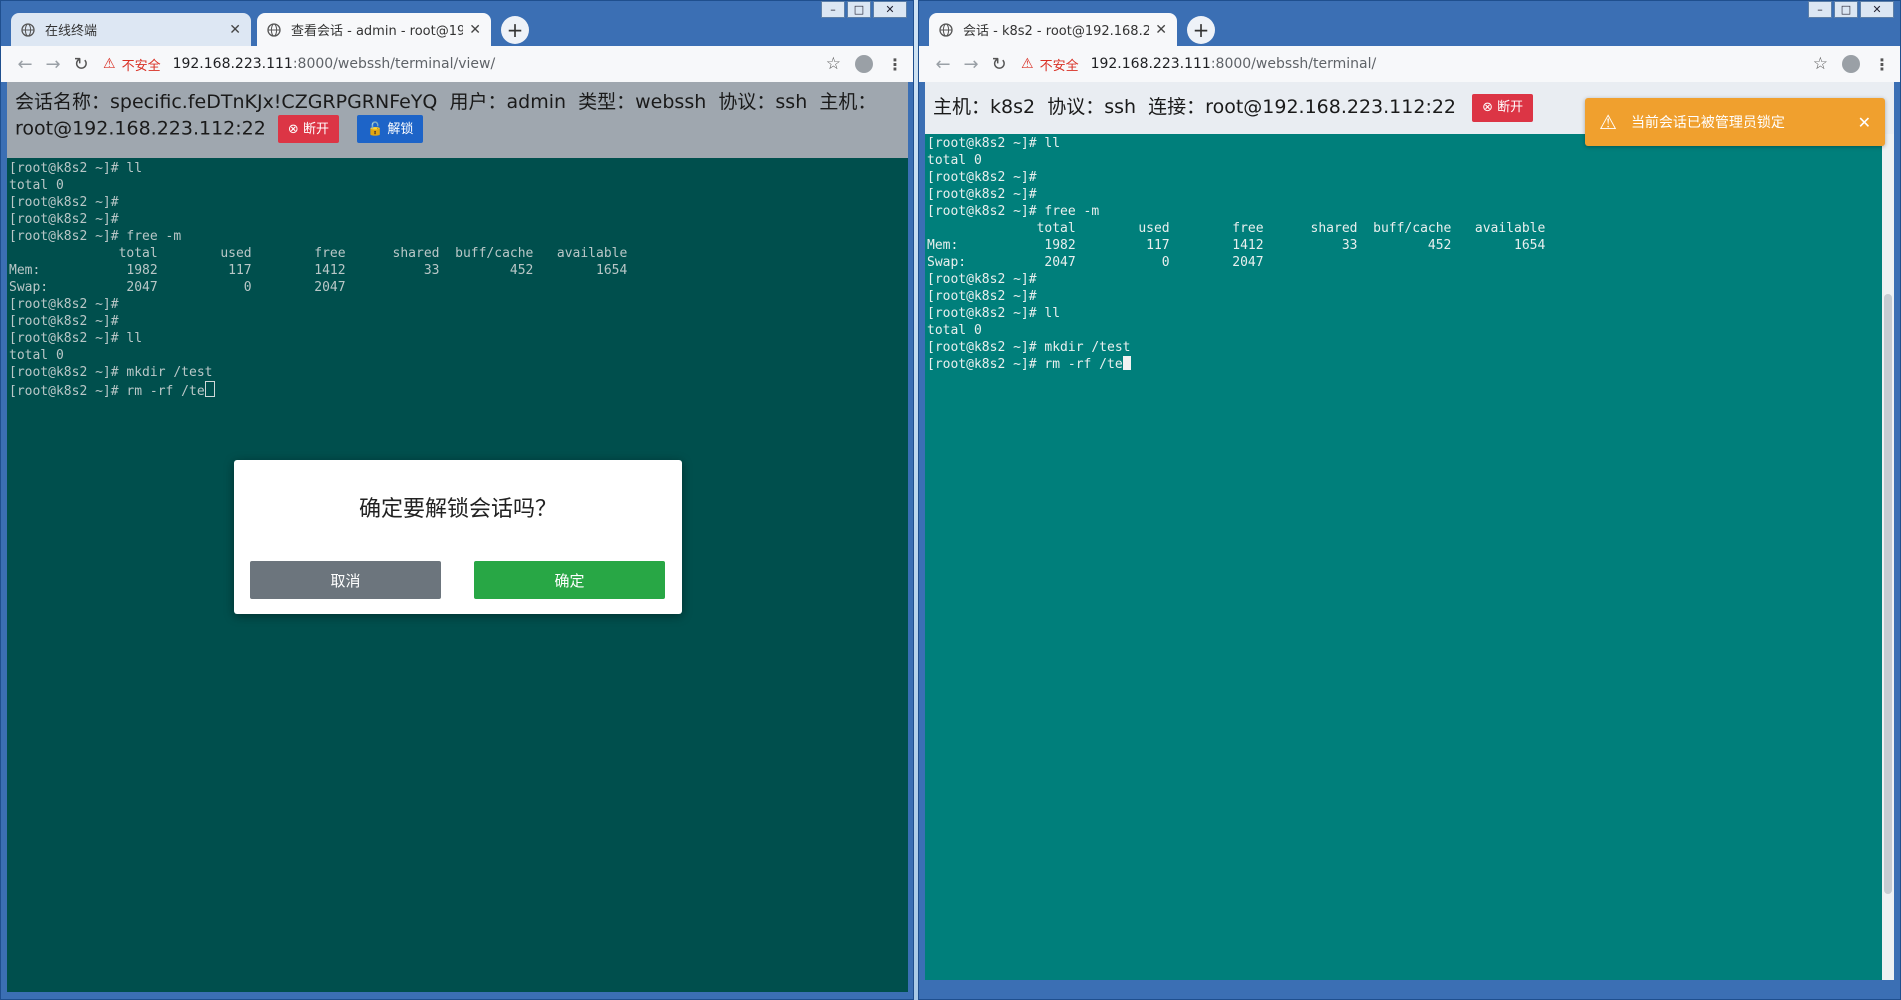 The width and height of the screenshot is (1901, 1000). What do you see at coordinates (457, 509) in the screenshot?
I see `dialog-title: 确定要解锁会话吗？` at bounding box center [457, 509].